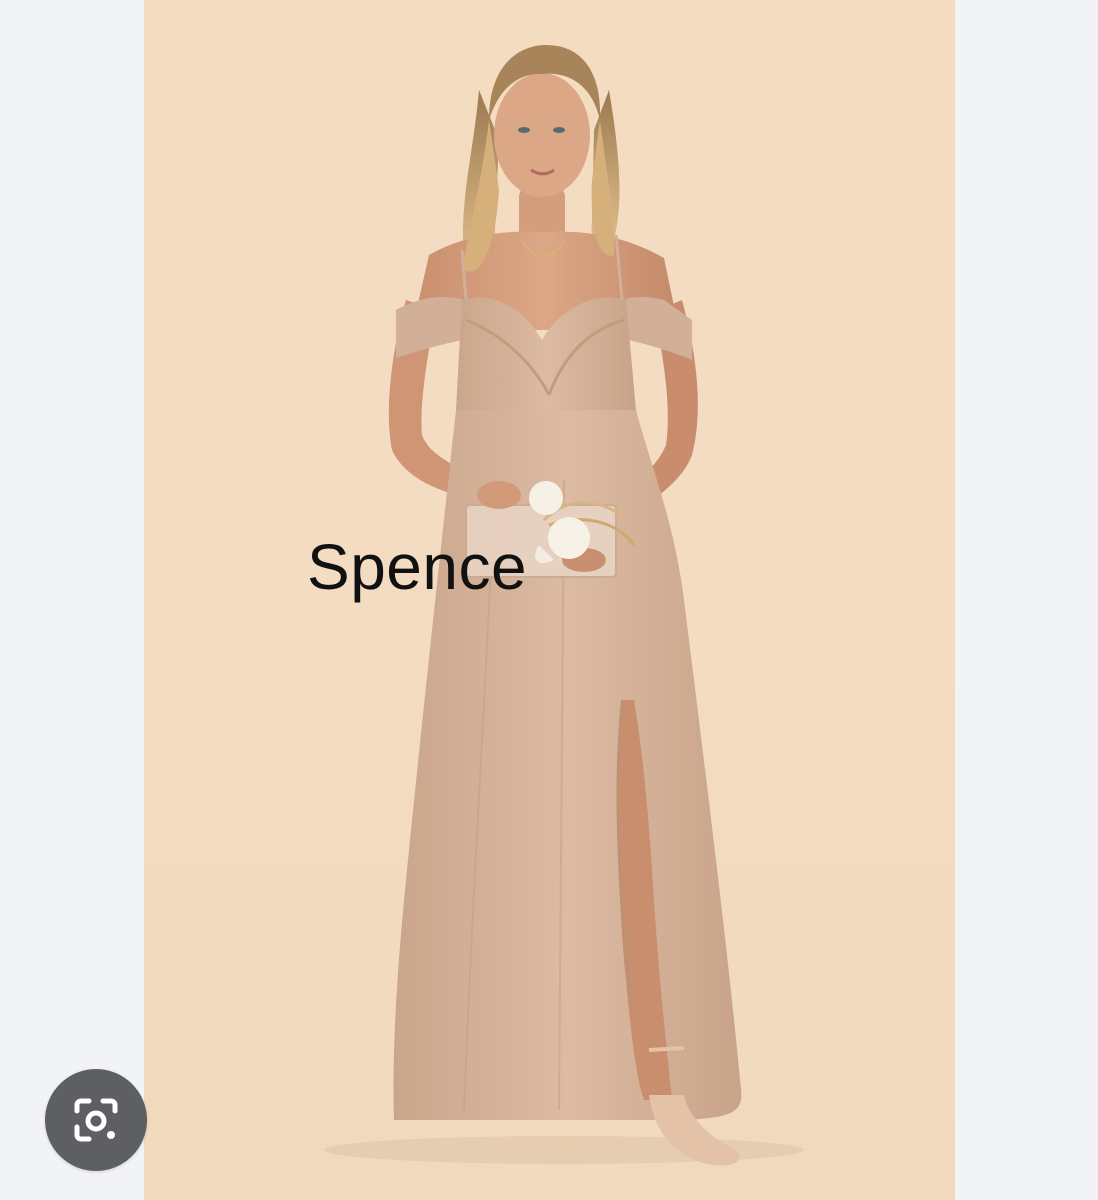 Image resolution: width=1098 pixels, height=1200 pixels. I want to click on dress-style-label: Spence, so click(417, 567).